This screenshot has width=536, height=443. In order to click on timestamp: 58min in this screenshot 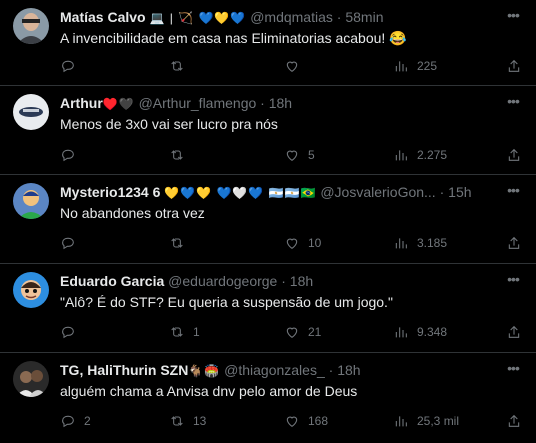, I will do `click(364, 17)`.